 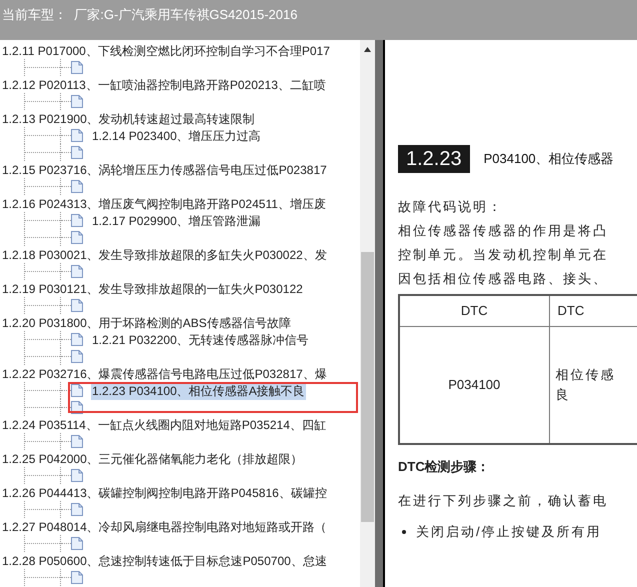 I want to click on table-cell-text: 相位传感良, so click(x=586, y=385).